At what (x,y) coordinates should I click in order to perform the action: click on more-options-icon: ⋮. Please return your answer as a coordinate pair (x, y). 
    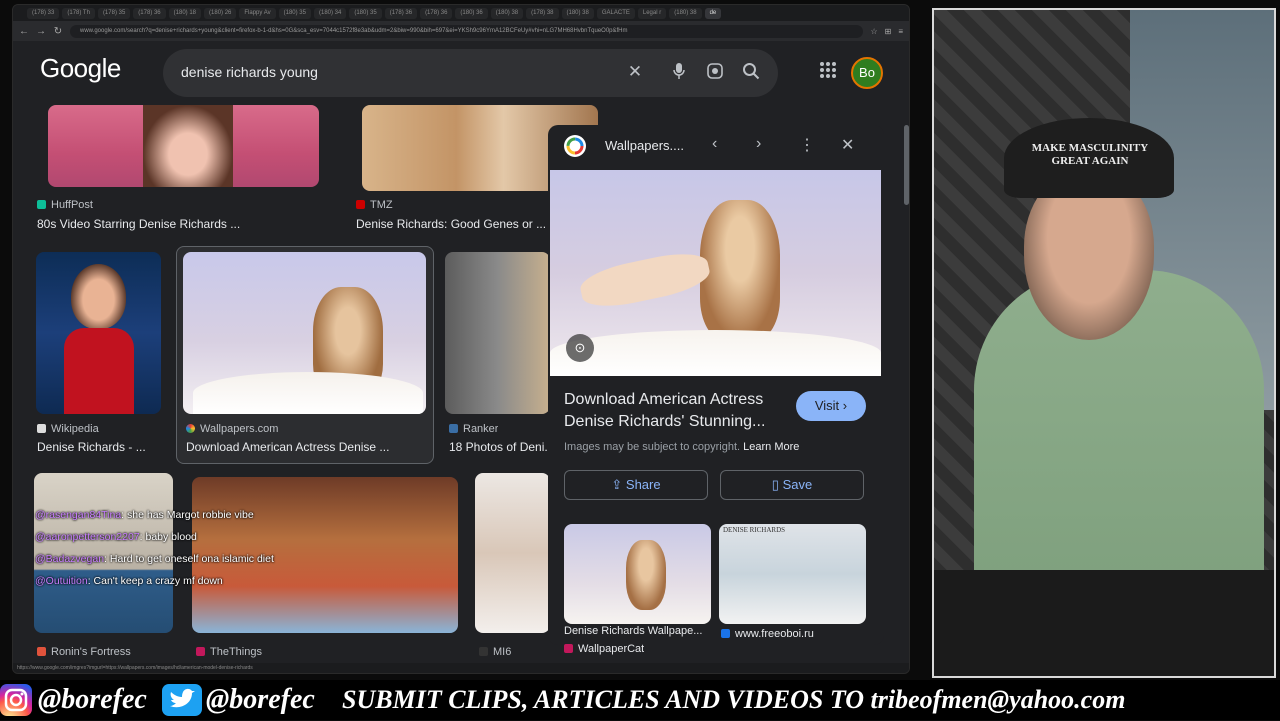
    Looking at the image, I should click on (807, 145).